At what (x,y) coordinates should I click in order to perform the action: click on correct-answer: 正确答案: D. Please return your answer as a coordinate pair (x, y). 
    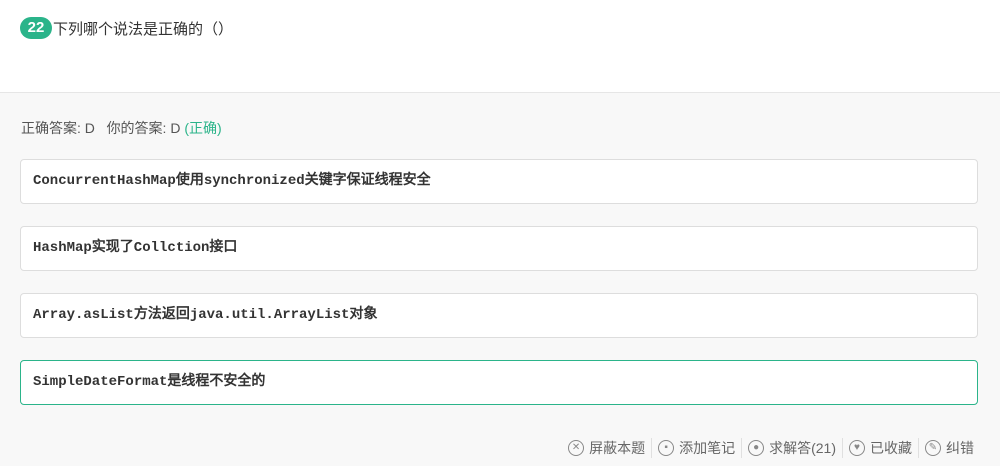
    Looking at the image, I should click on (58, 128).